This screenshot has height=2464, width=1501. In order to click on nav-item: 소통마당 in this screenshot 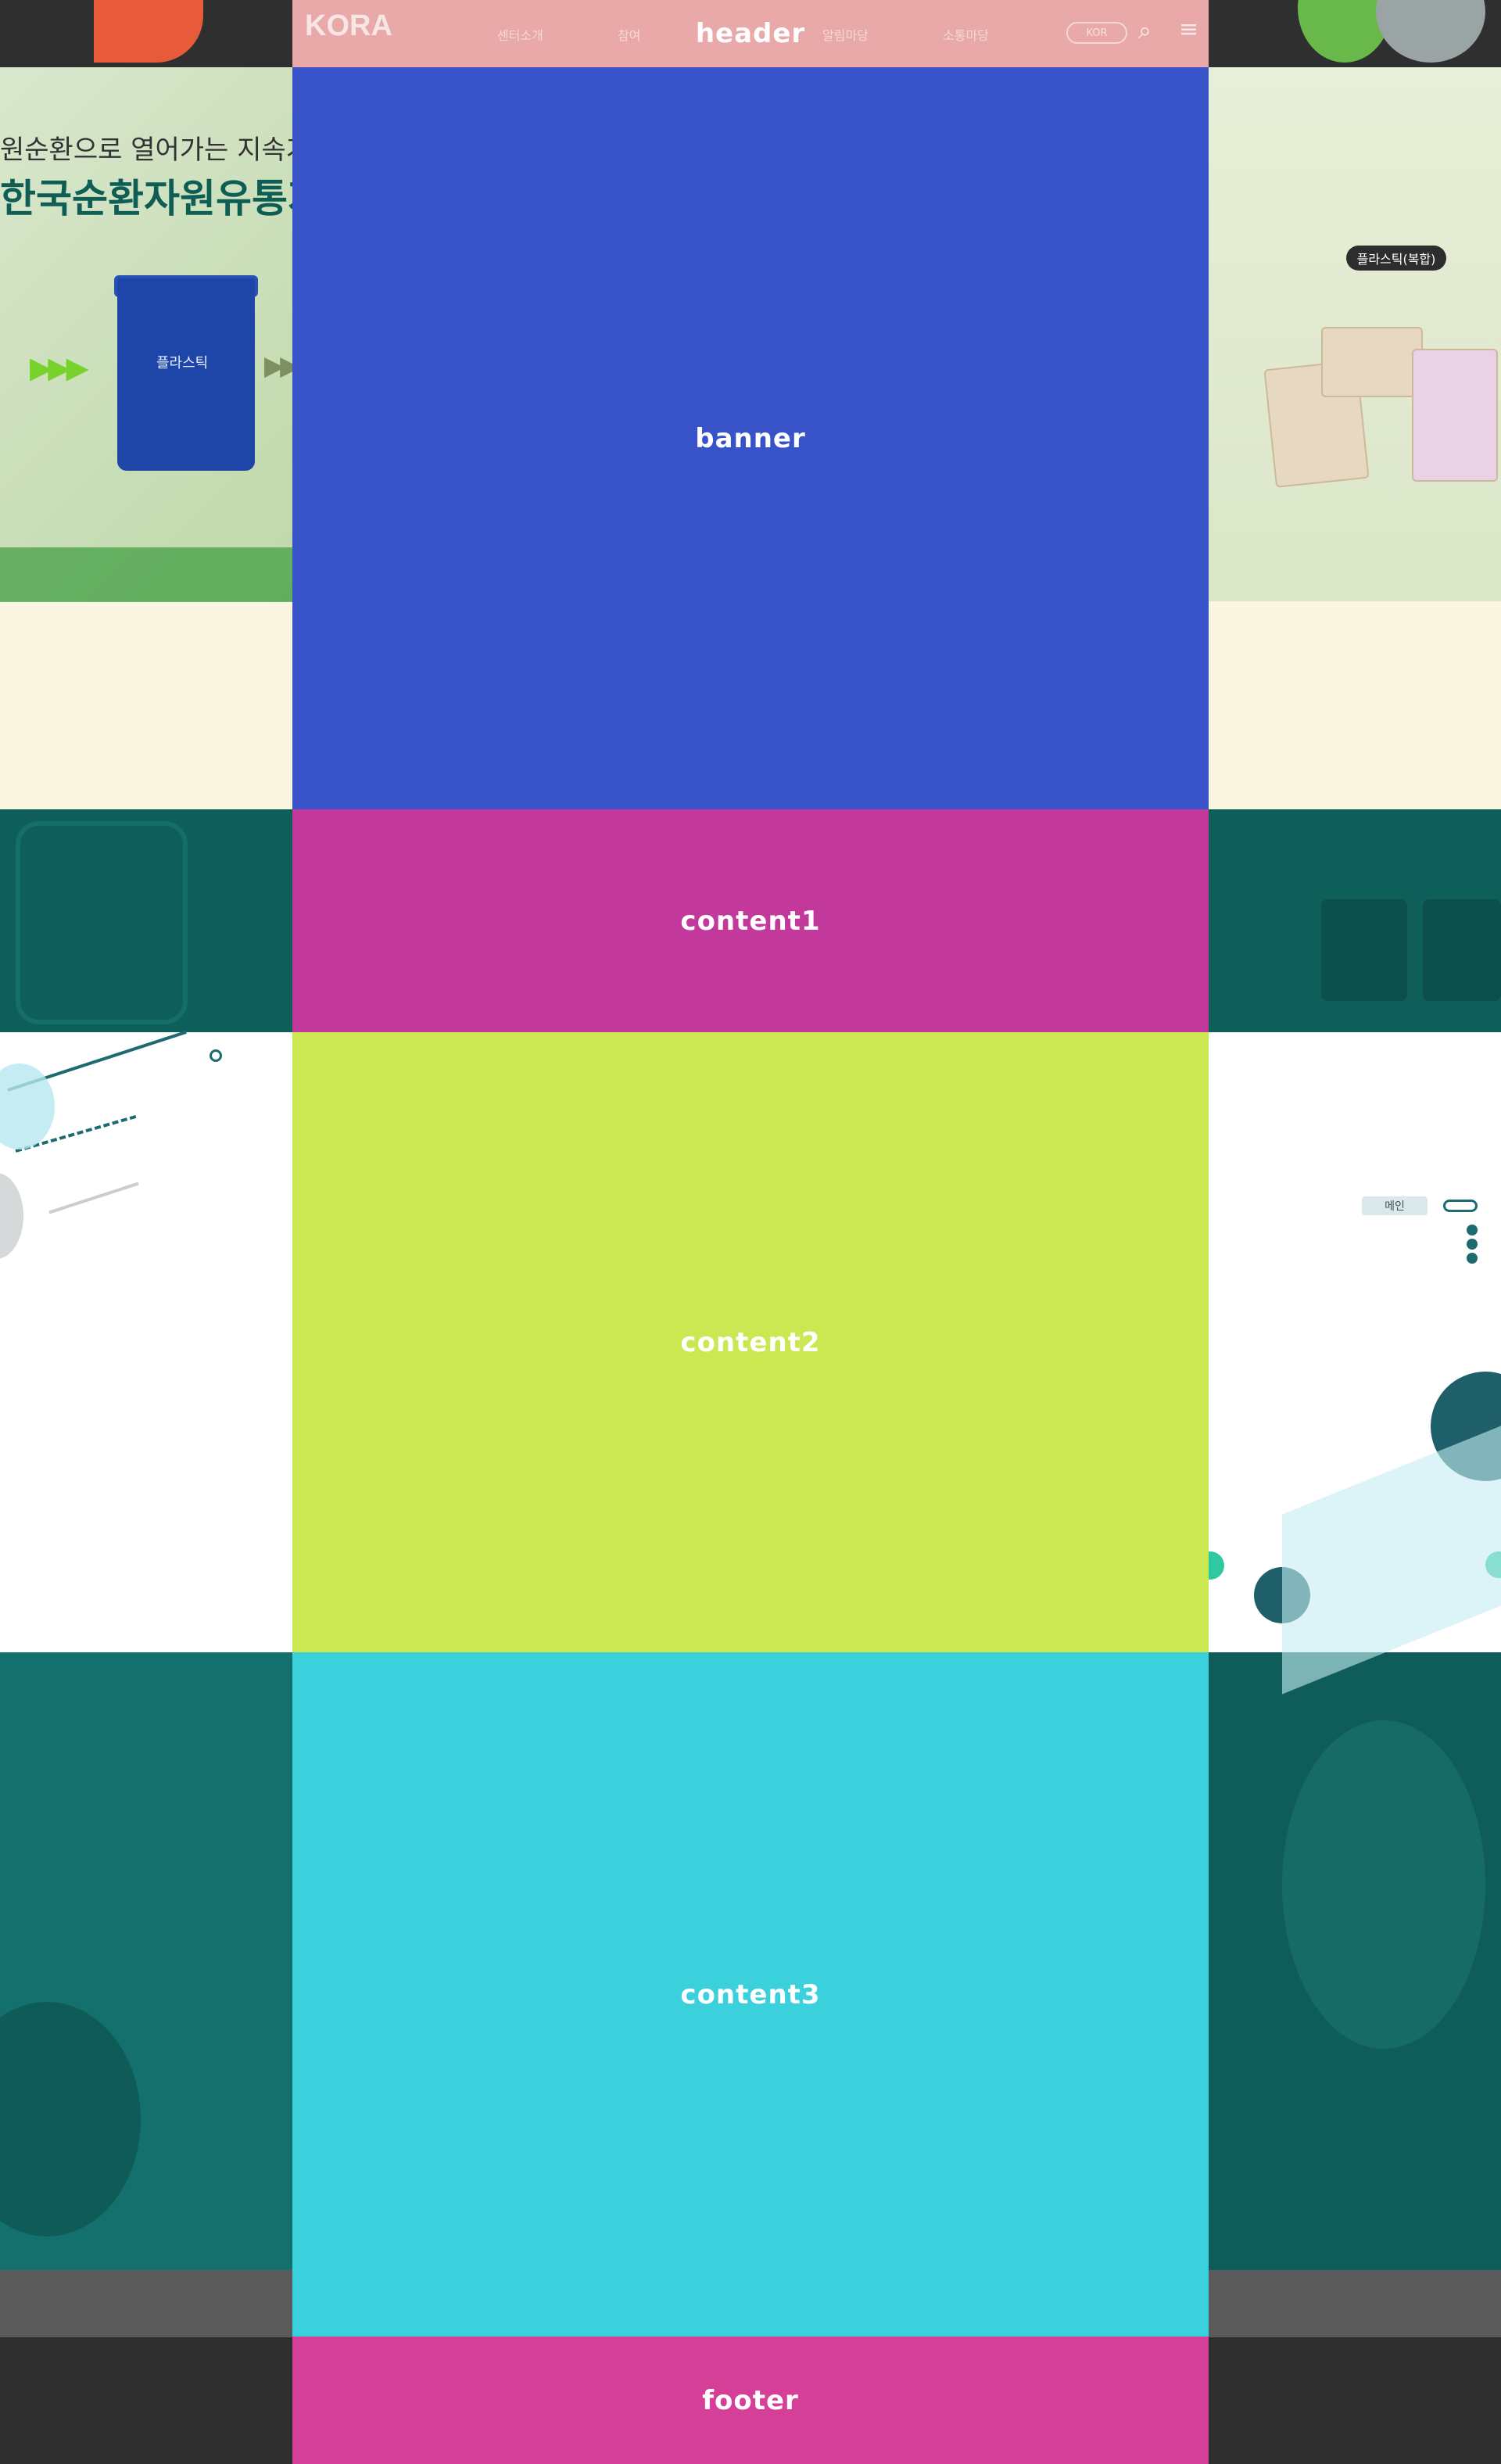, I will do `click(966, 34)`.